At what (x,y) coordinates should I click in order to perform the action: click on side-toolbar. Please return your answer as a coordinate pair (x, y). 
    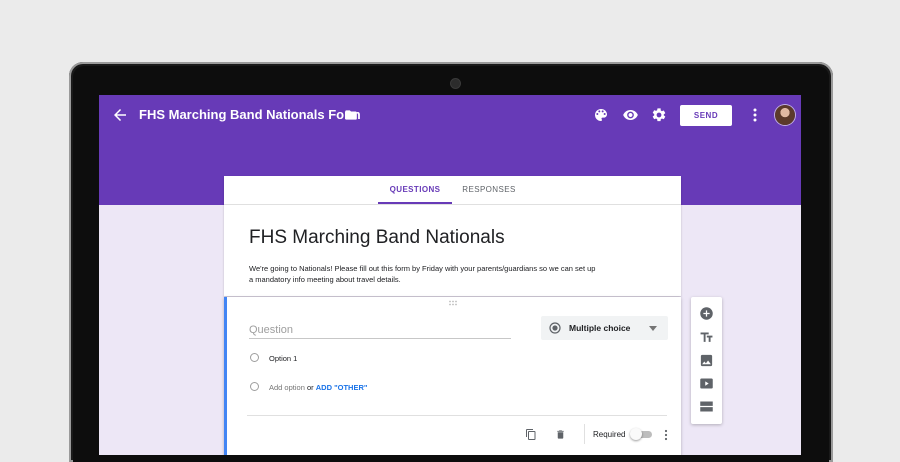
    Looking at the image, I should click on (706, 360).